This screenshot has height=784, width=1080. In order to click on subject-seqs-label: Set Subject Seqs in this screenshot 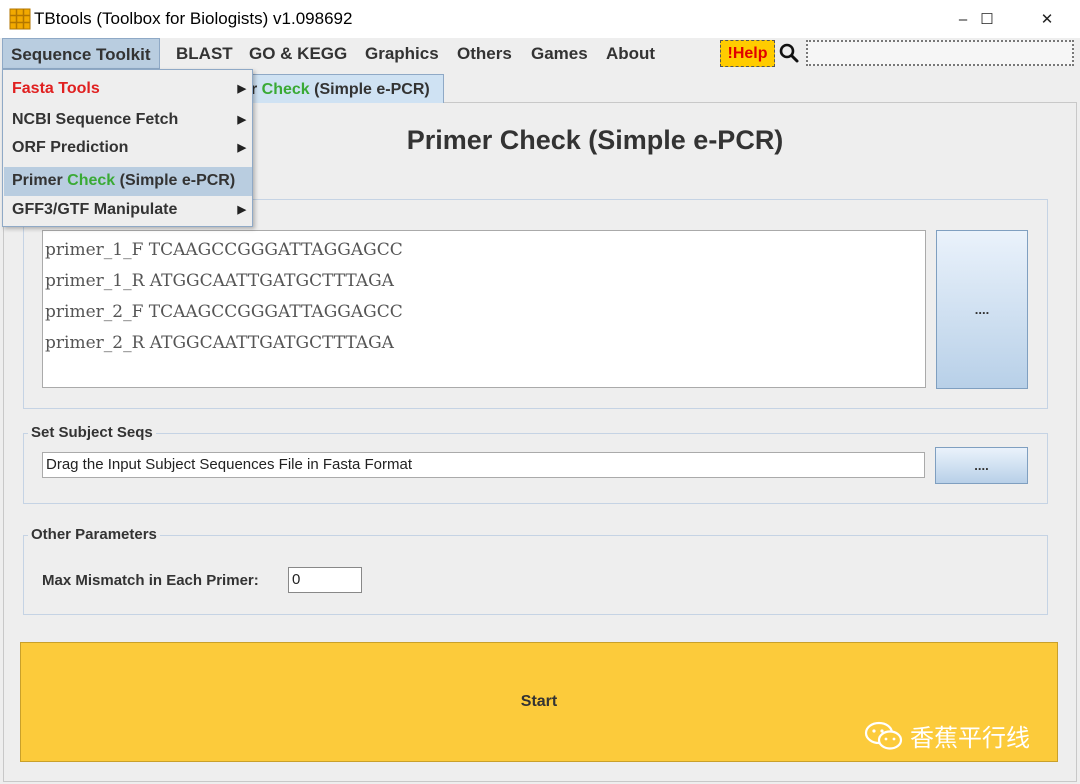, I will do `click(92, 432)`.